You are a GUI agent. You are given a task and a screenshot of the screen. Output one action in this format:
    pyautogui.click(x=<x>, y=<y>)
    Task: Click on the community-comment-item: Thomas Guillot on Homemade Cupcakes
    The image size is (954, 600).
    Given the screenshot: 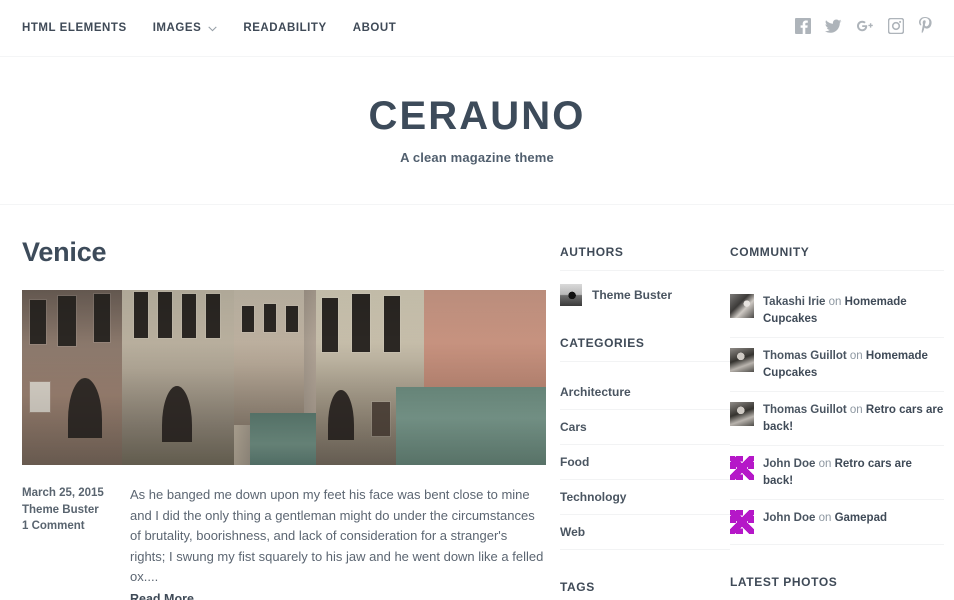 What is the action you would take?
    pyautogui.click(x=837, y=365)
    